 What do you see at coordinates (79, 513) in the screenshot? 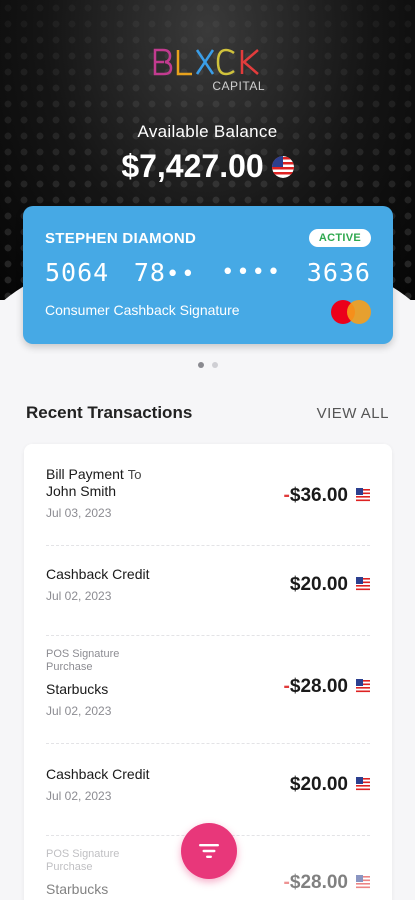
I see `transaction-date: Jul 03, 2023` at bounding box center [79, 513].